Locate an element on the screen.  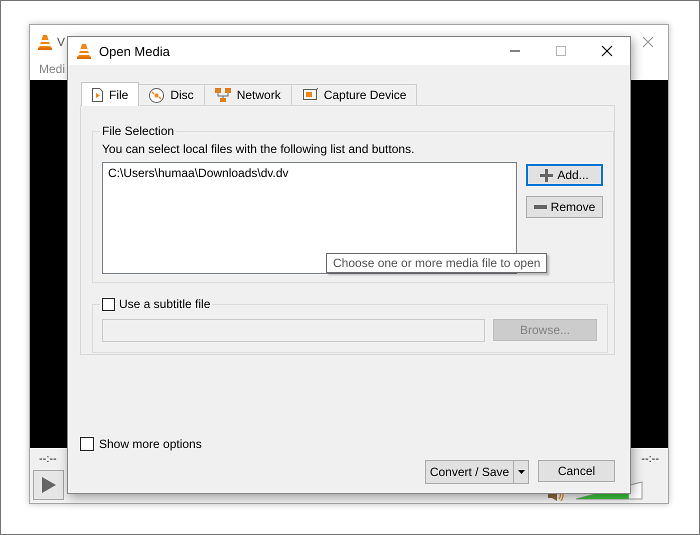
menu-item: Medi is located at coordinates (52, 69).